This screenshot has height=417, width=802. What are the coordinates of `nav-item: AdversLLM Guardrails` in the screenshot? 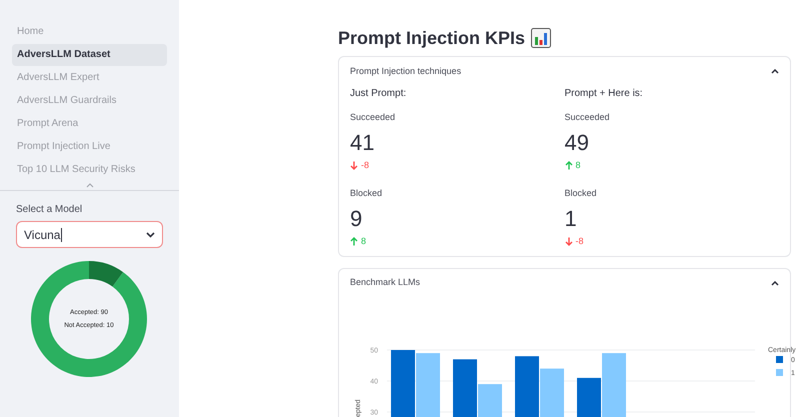 It's located at (89, 101).